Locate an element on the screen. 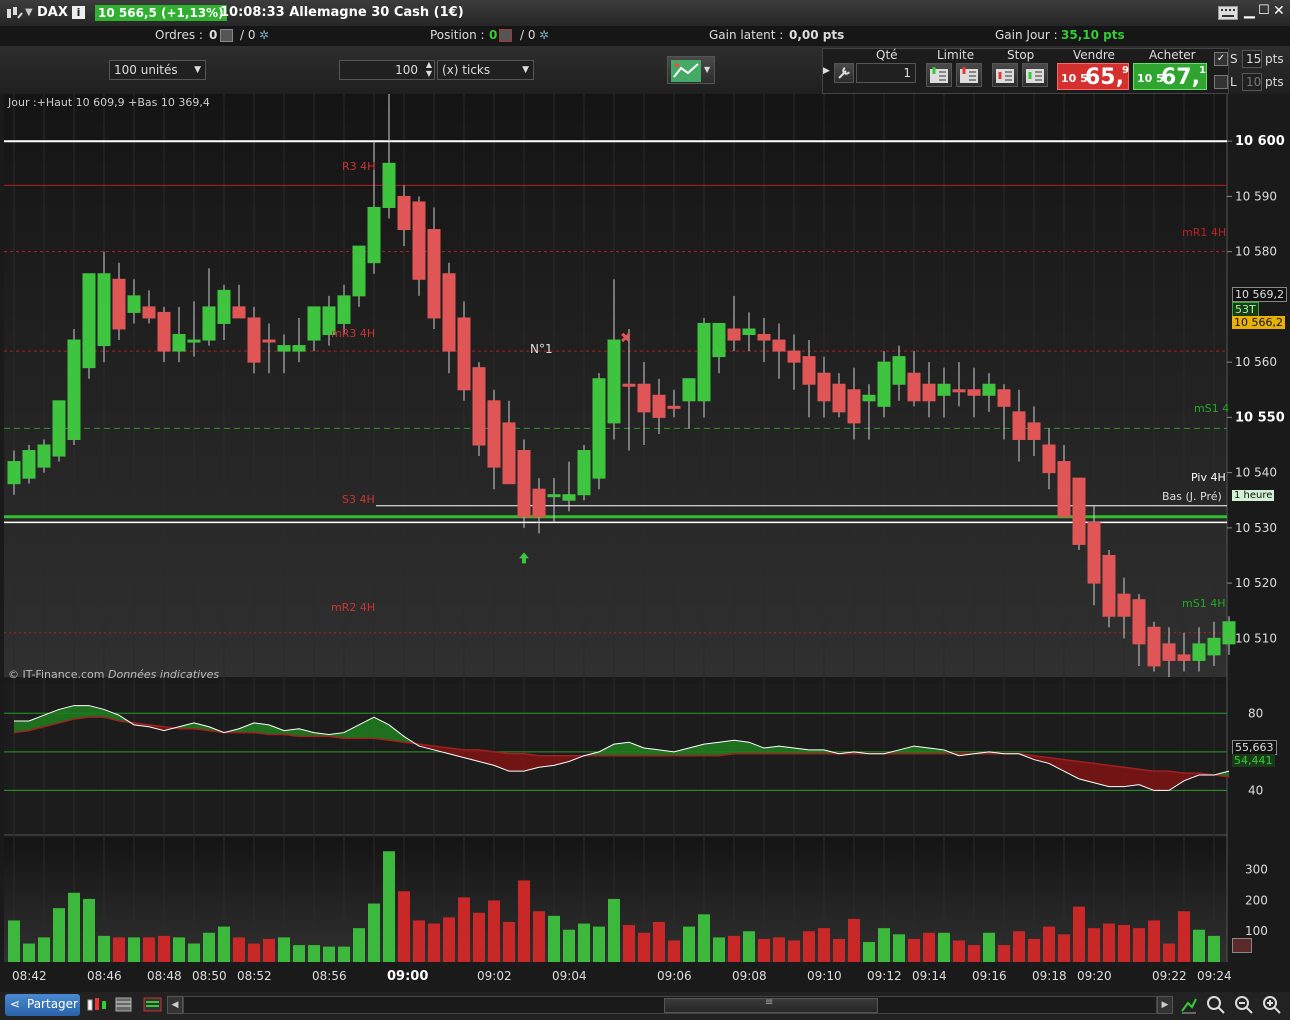 Image resolution: width=1290 pixels, height=1020 pixels. sell-stop-button is located at coordinates (1035, 75).